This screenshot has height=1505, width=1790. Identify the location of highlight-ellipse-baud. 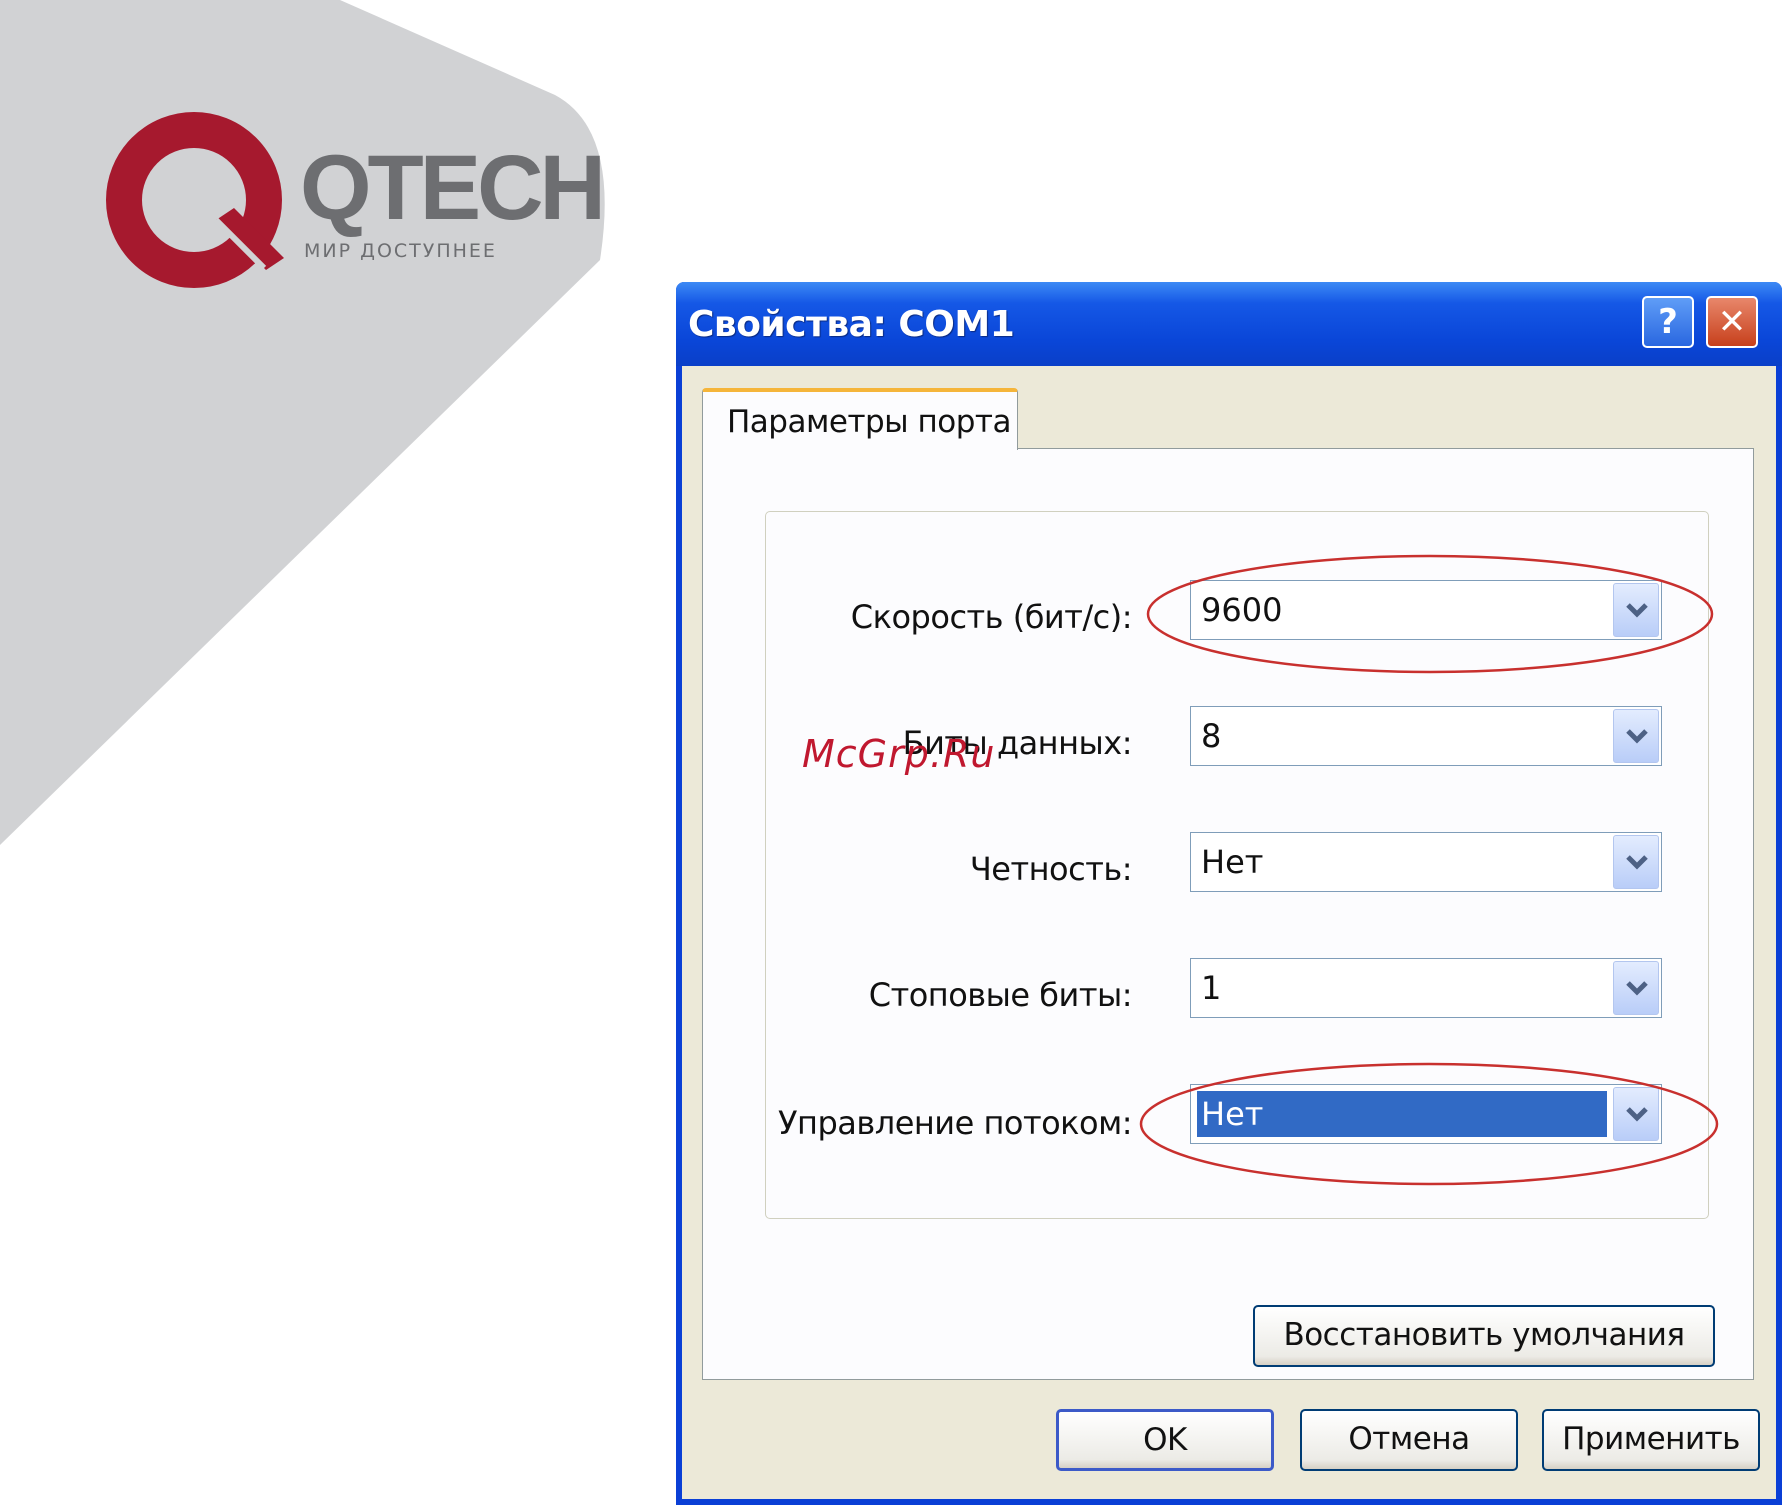
(1430, 614).